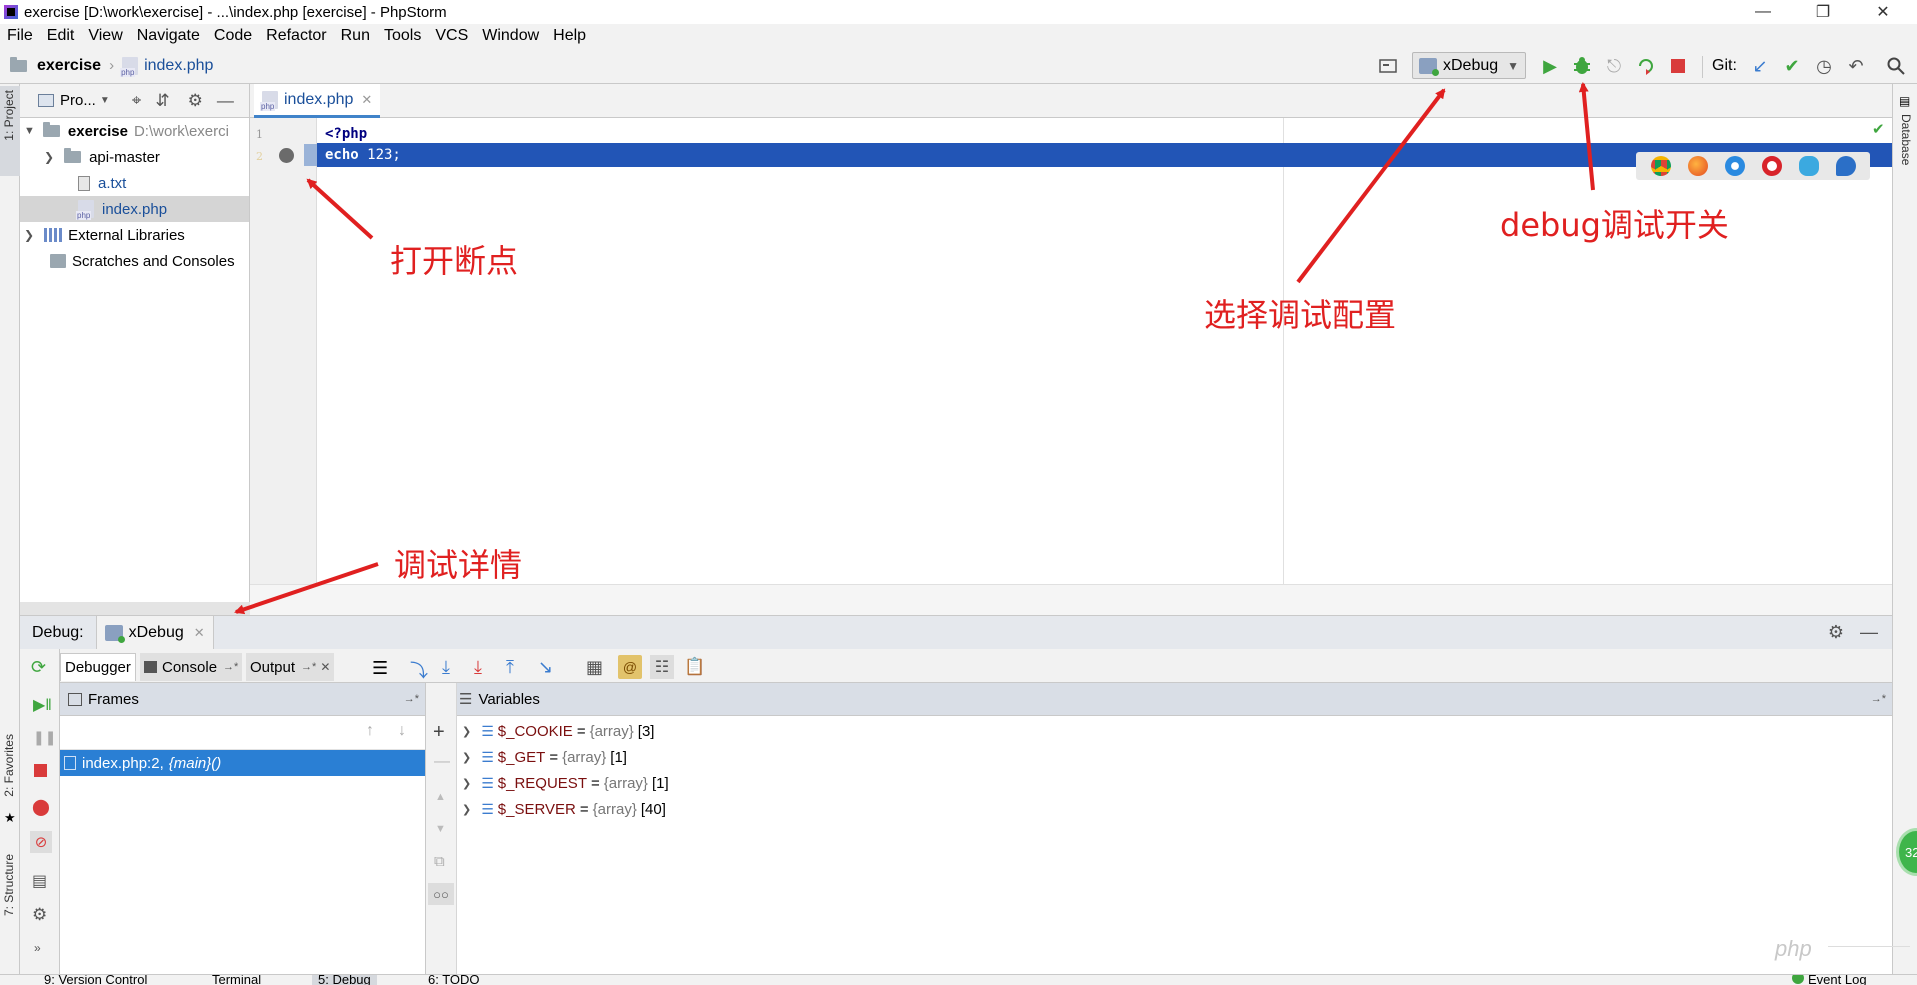 This screenshot has width=1917, height=985. Describe the element at coordinates (69, 66) in the screenshot. I see `breadcrumb-project: exercise` at that location.